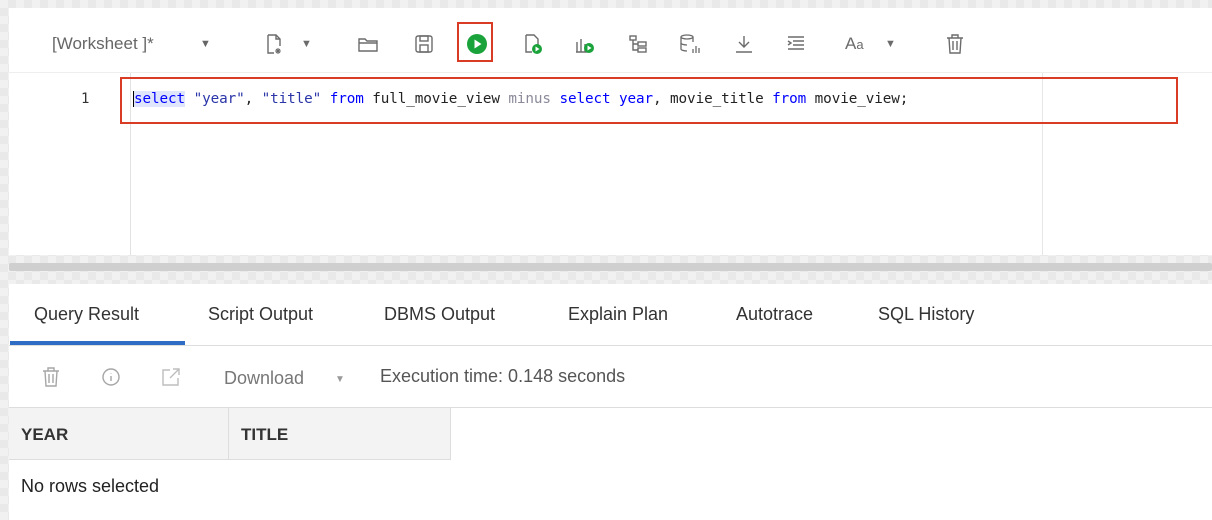 The width and height of the screenshot is (1212, 520). What do you see at coordinates (1042, 164) in the screenshot?
I see `print-margin` at bounding box center [1042, 164].